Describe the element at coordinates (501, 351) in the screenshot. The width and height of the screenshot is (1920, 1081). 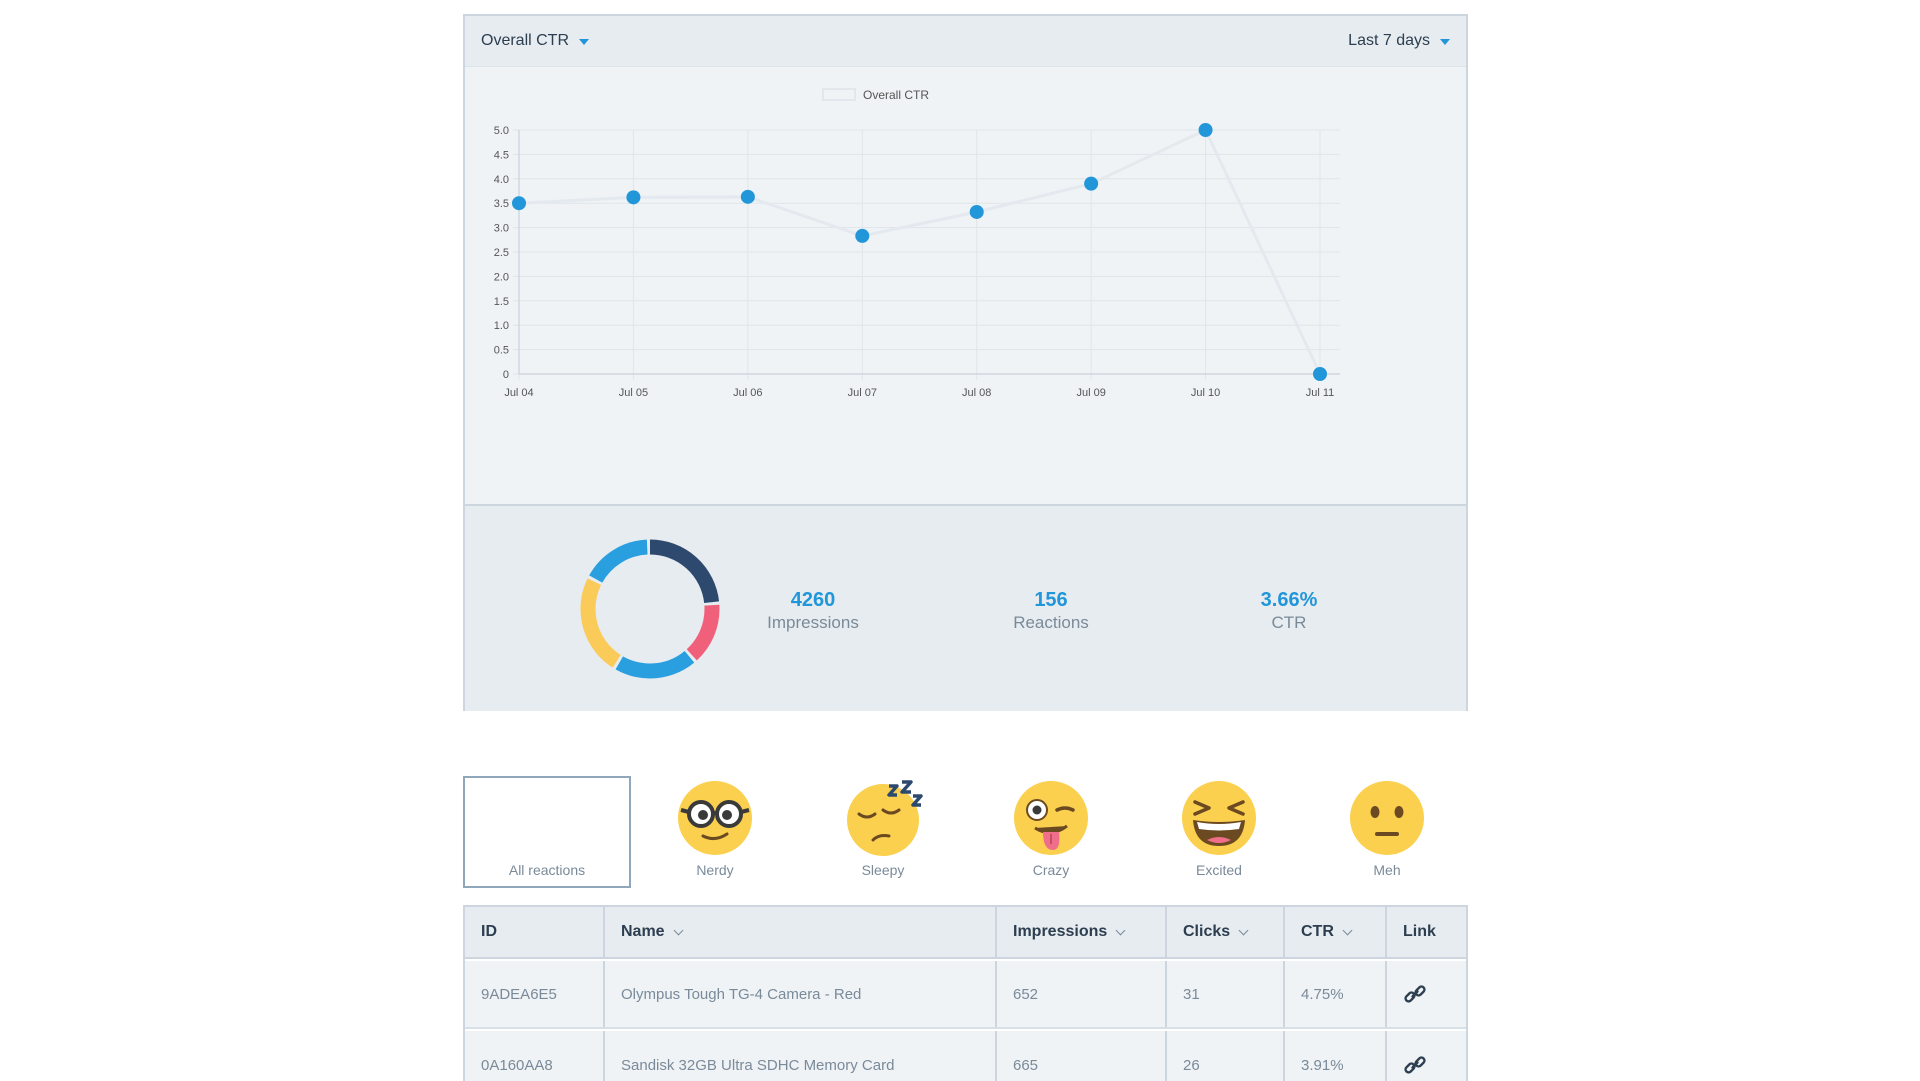
I see `y-tick-label: 0.5` at that location.